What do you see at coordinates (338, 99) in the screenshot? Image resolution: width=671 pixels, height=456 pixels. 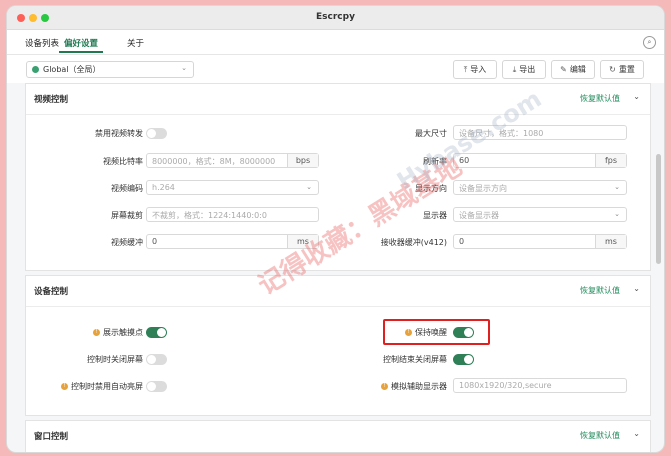 I see `video-section-header: 视频控制 恢复默认值 ⌄` at bounding box center [338, 99].